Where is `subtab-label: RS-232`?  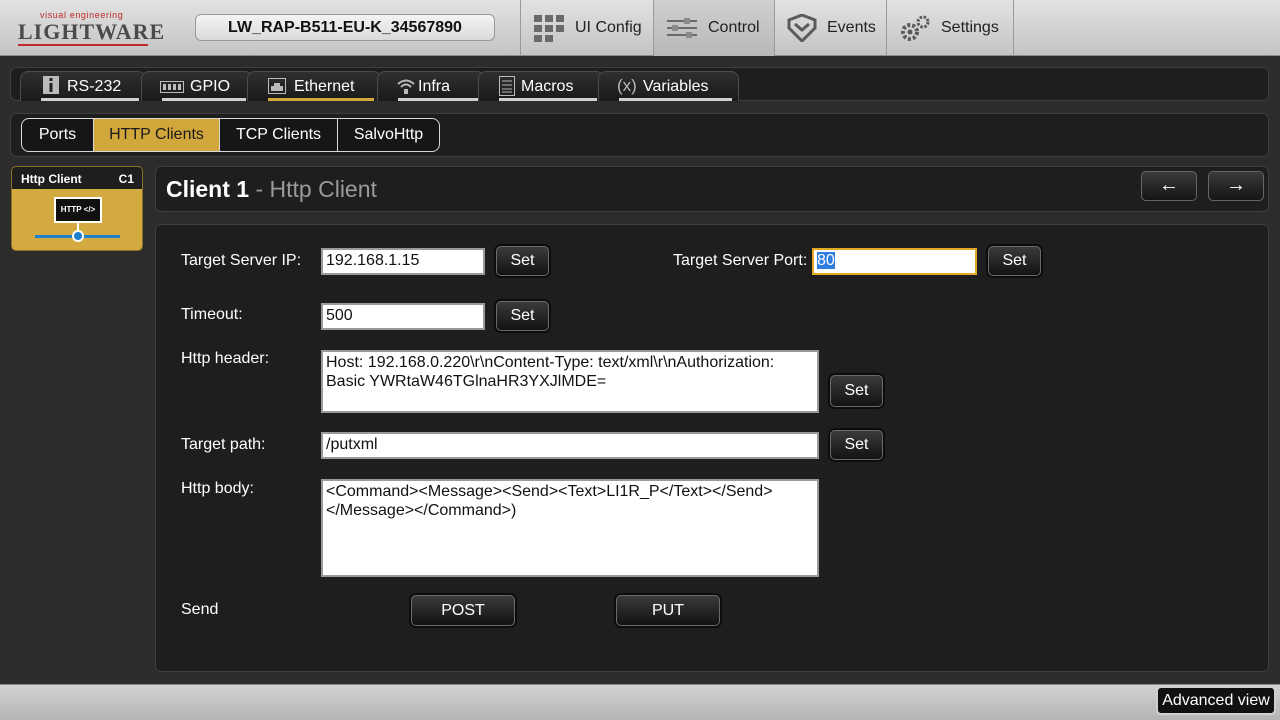
subtab-label: RS-232 is located at coordinates (94, 86).